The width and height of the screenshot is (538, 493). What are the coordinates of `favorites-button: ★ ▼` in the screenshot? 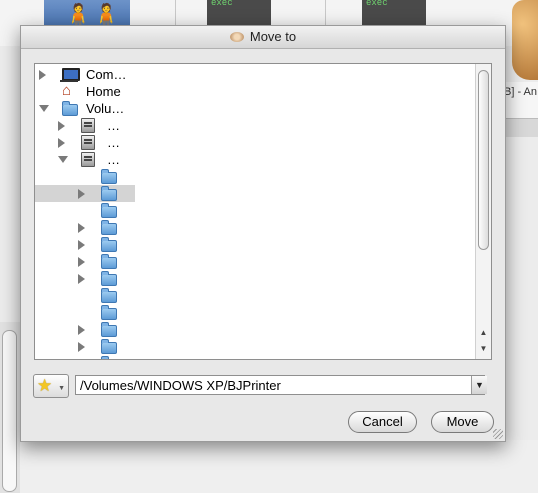 It's located at (51, 386).